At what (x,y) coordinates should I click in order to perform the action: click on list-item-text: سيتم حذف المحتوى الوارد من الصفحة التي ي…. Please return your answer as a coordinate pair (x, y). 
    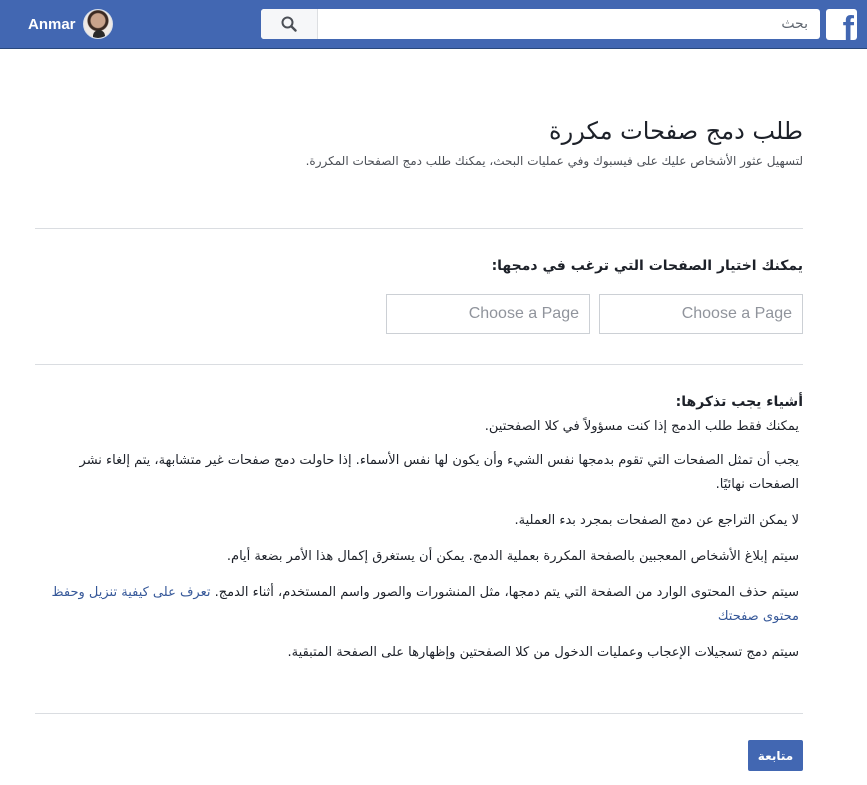
    Looking at the image, I should click on (506, 592).